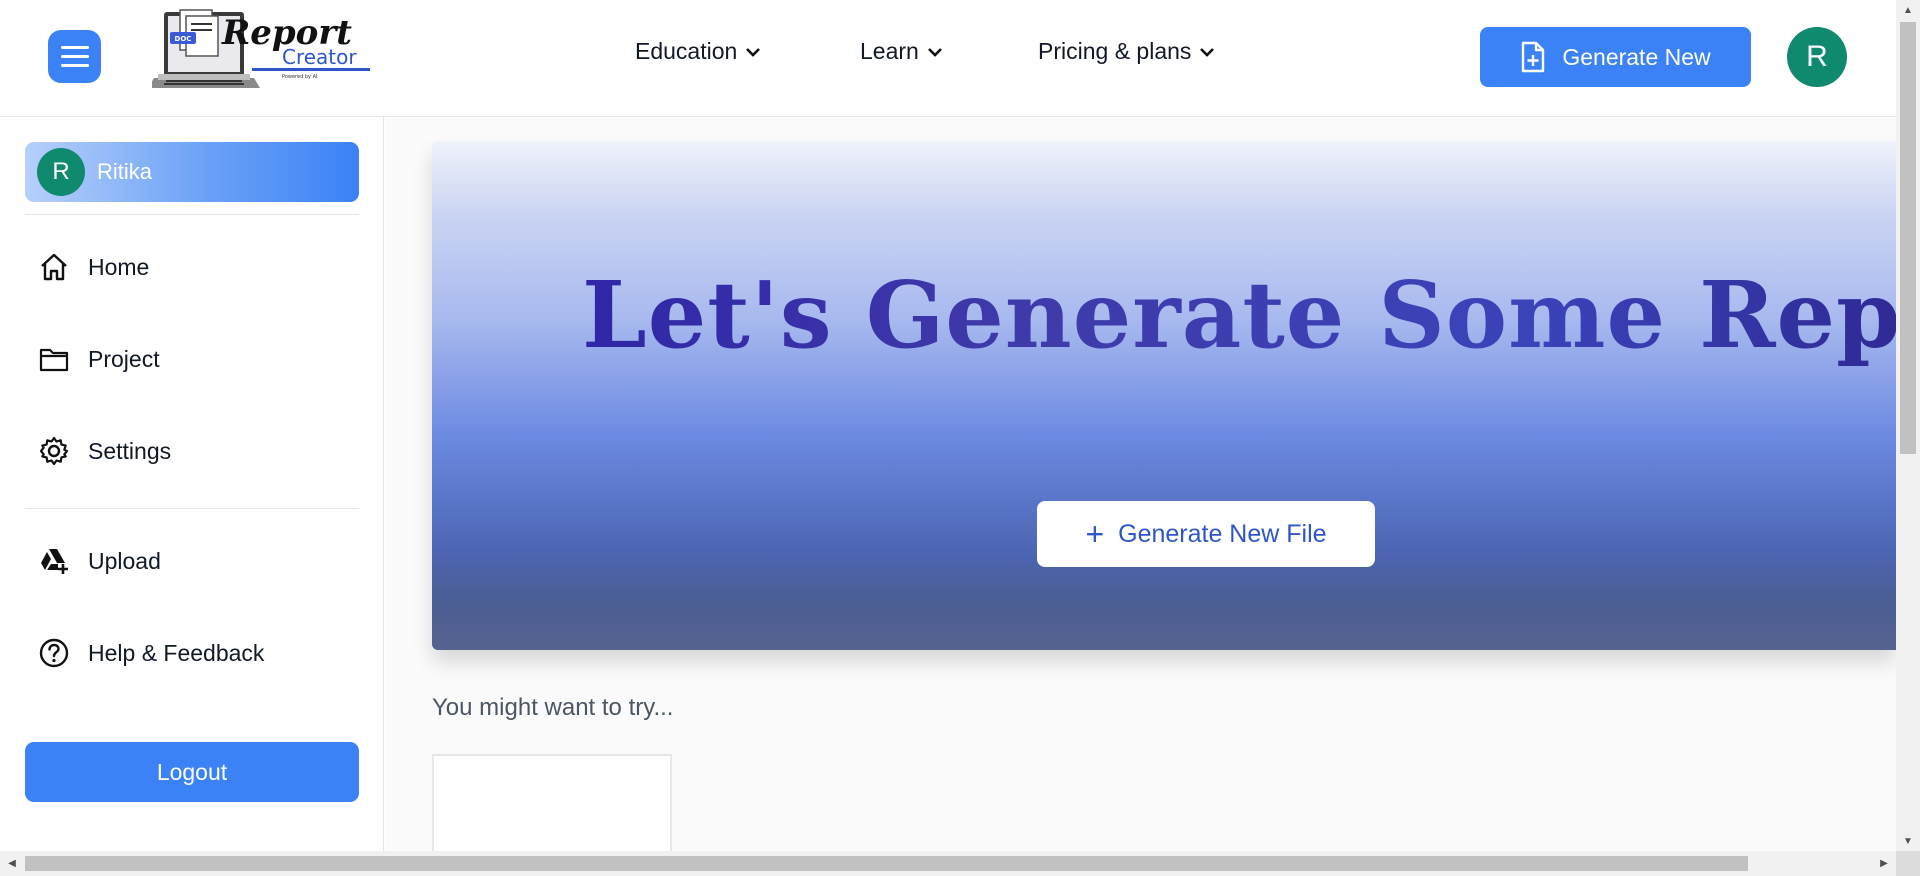 This screenshot has height=876, width=1920. What do you see at coordinates (1908, 10) in the screenshot?
I see `scroll-up-arrow-icon: ▲` at bounding box center [1908, 10].